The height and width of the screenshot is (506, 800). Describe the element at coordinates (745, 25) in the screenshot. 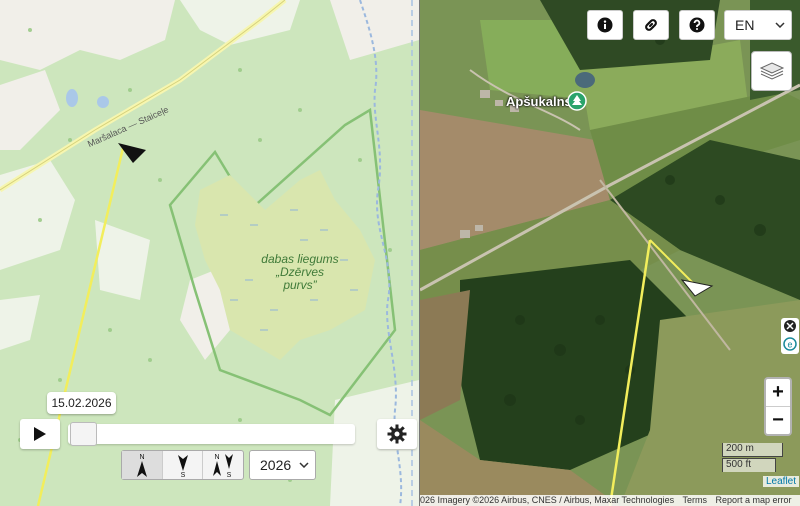

I see `language-value: EN` at that location.